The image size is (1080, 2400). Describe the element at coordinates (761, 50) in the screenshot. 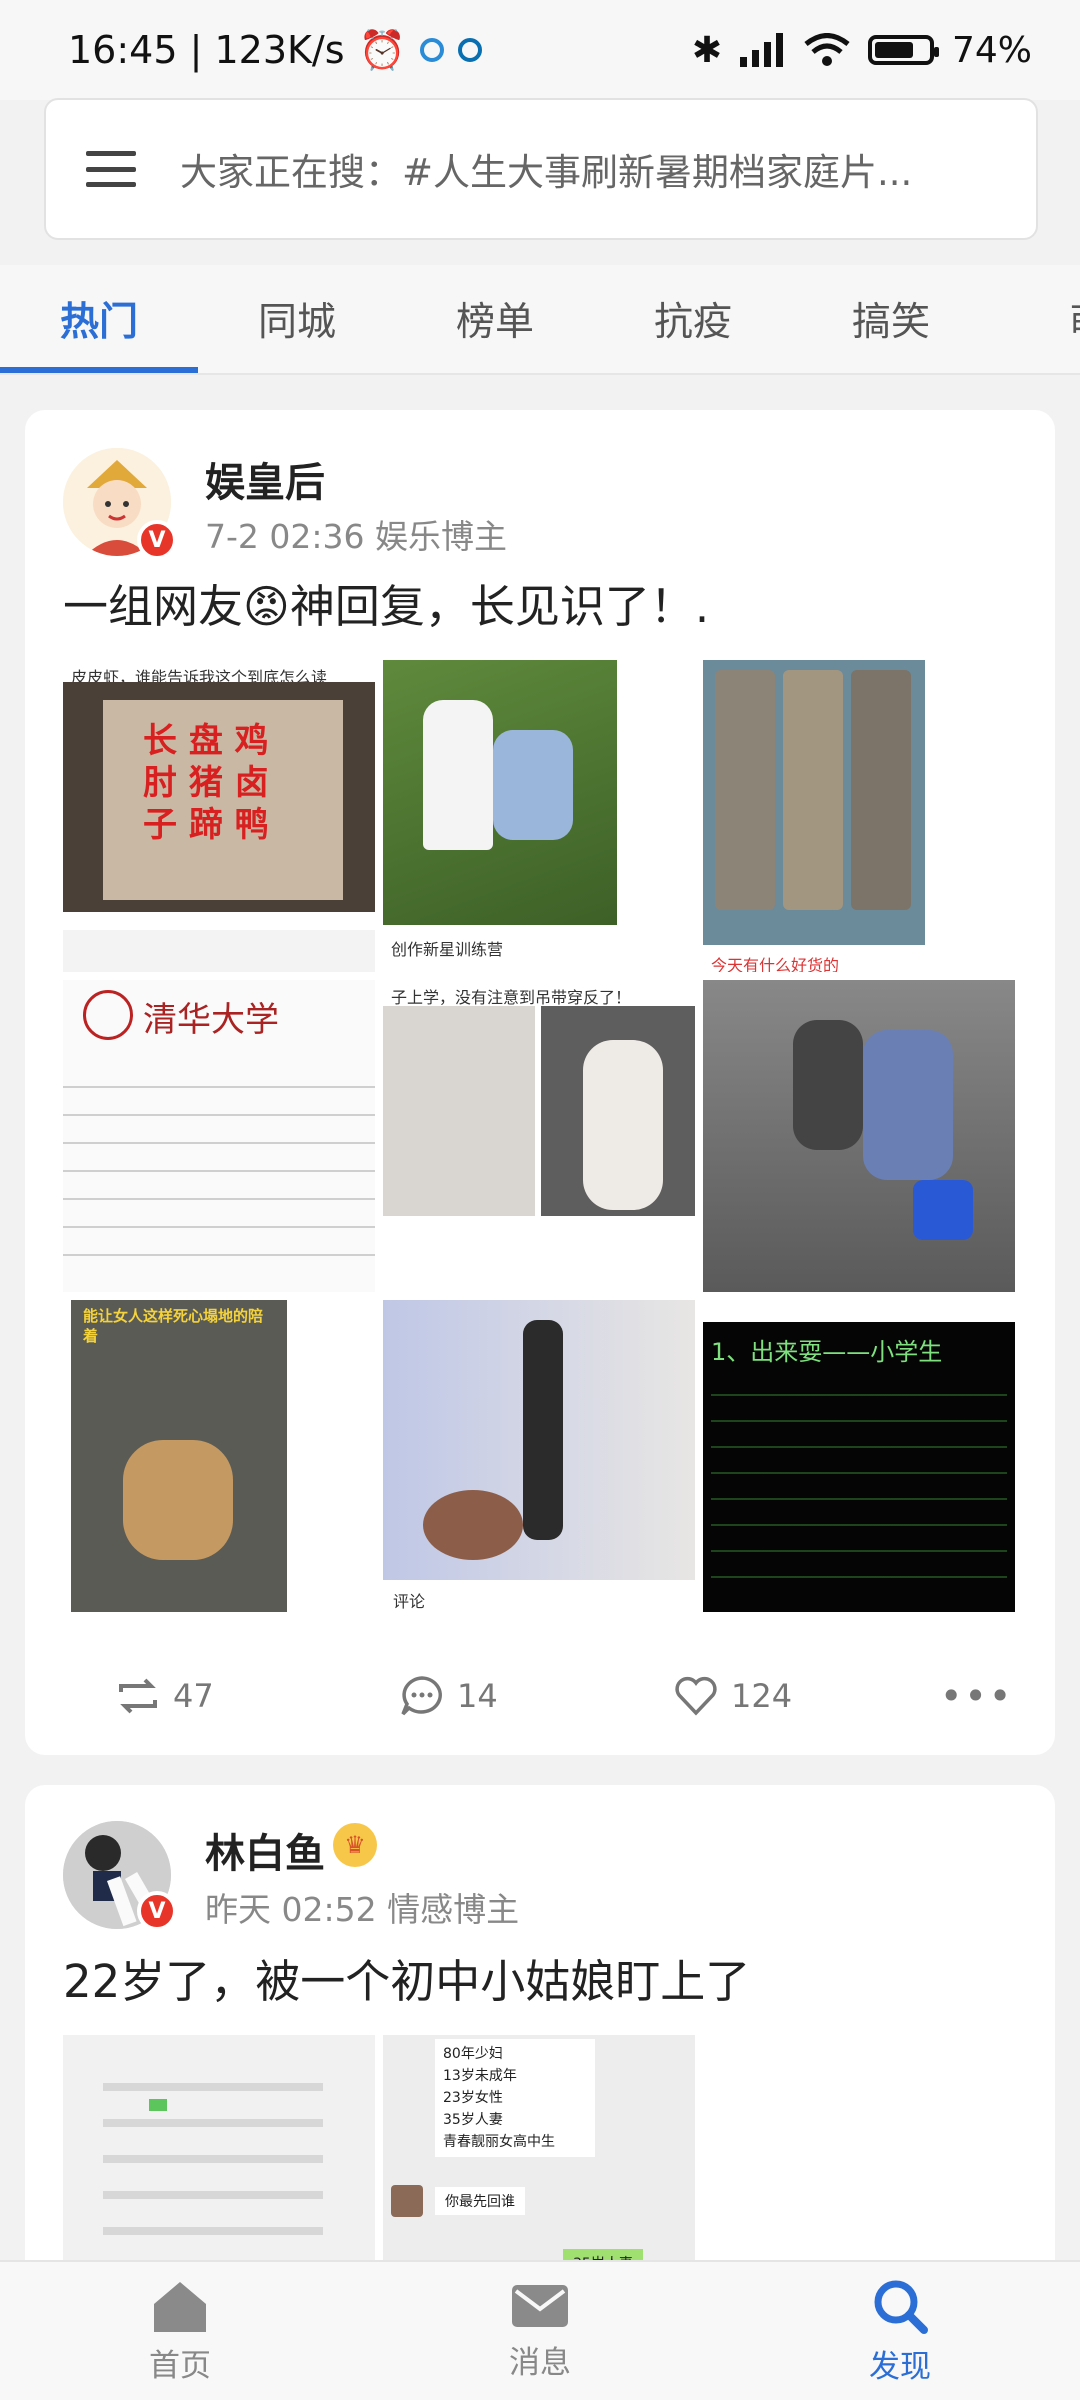

I see `signal-icon` at that location.